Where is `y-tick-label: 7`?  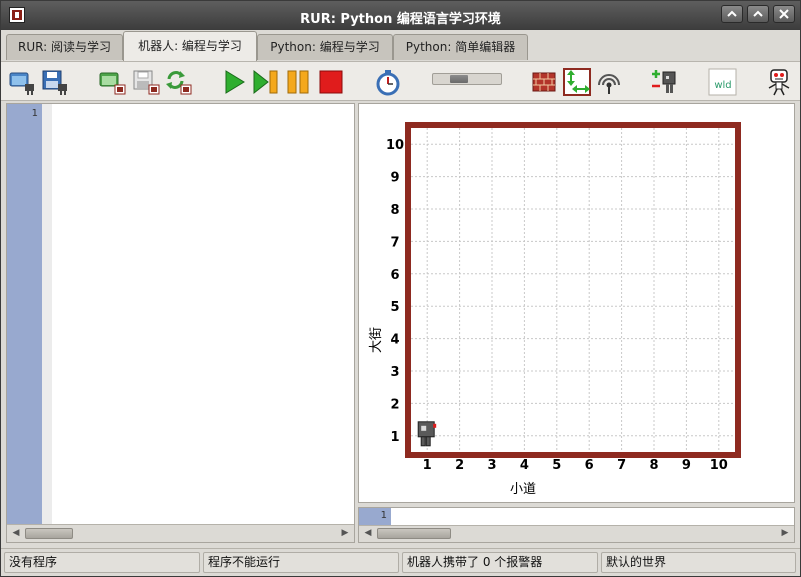
y-tick-label: 7 is located at coordinates (394, 242).